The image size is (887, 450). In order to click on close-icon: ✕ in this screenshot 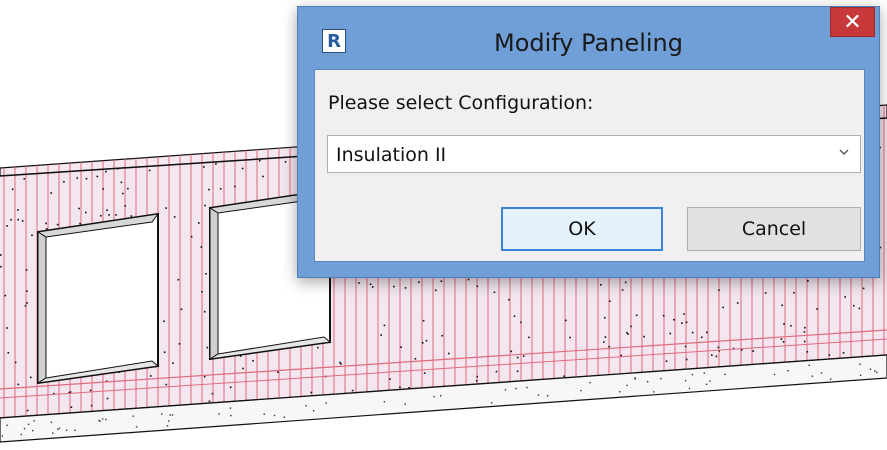, I will do `click(852, 22)`.